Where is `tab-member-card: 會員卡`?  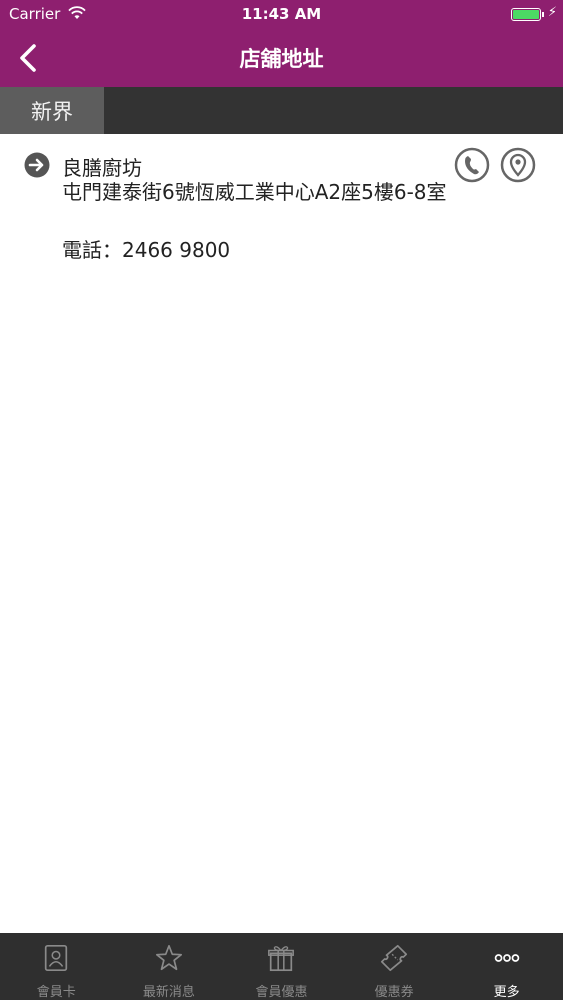
tab-member-card: 會員卡 is located at coordinates (56, 966).